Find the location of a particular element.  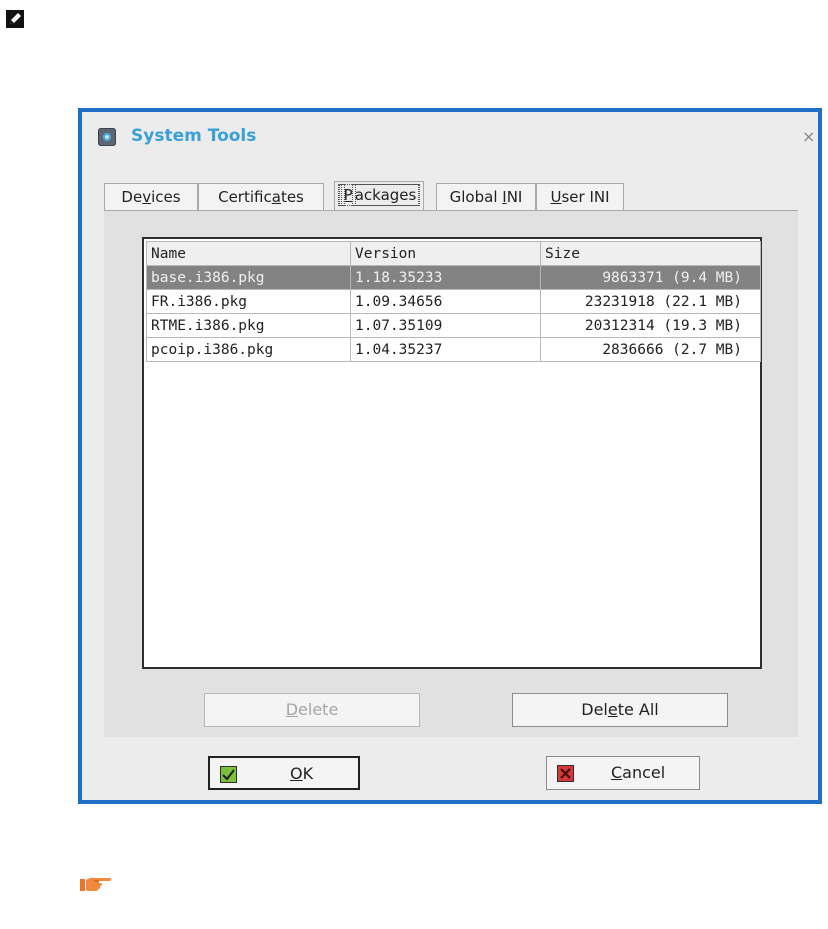

delete-all-button-label: Delete All is located at coordinates (620, 709).